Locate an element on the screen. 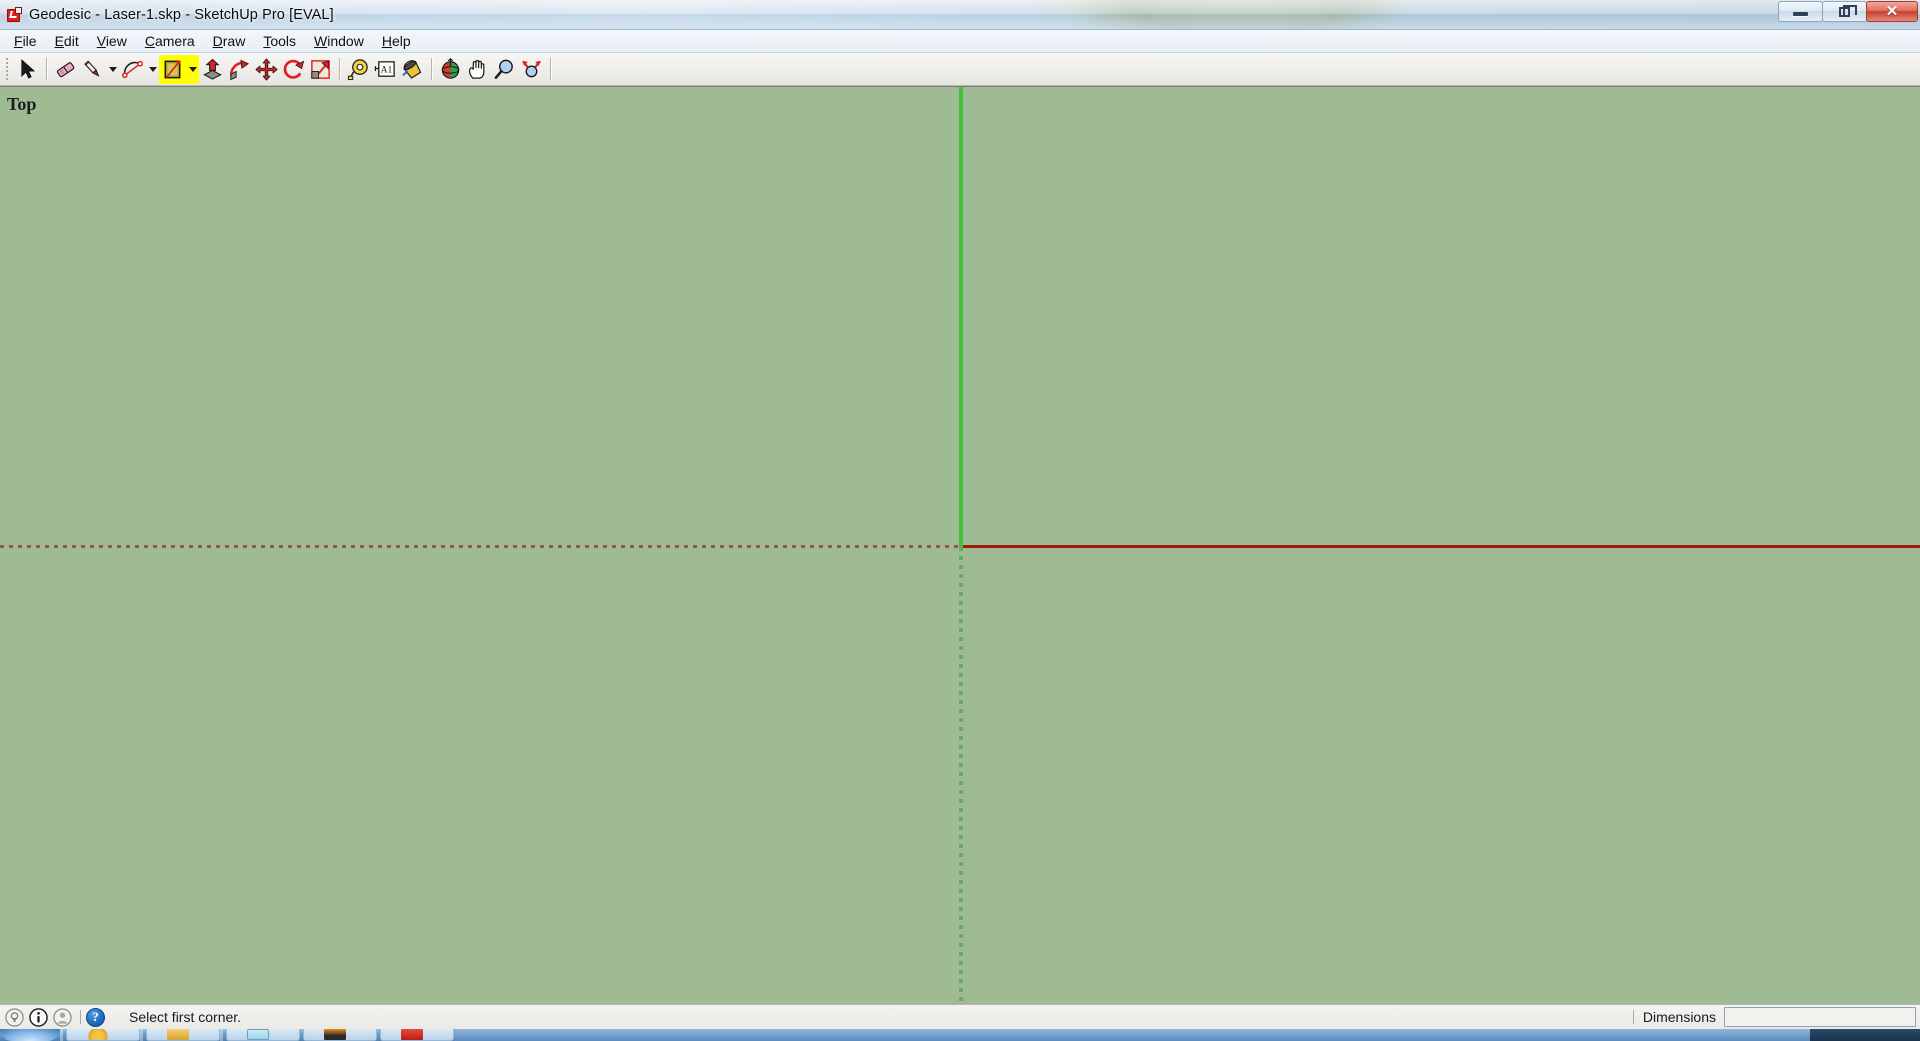  status-right-group: Dimensions is located at coordinates (1776, 1017).